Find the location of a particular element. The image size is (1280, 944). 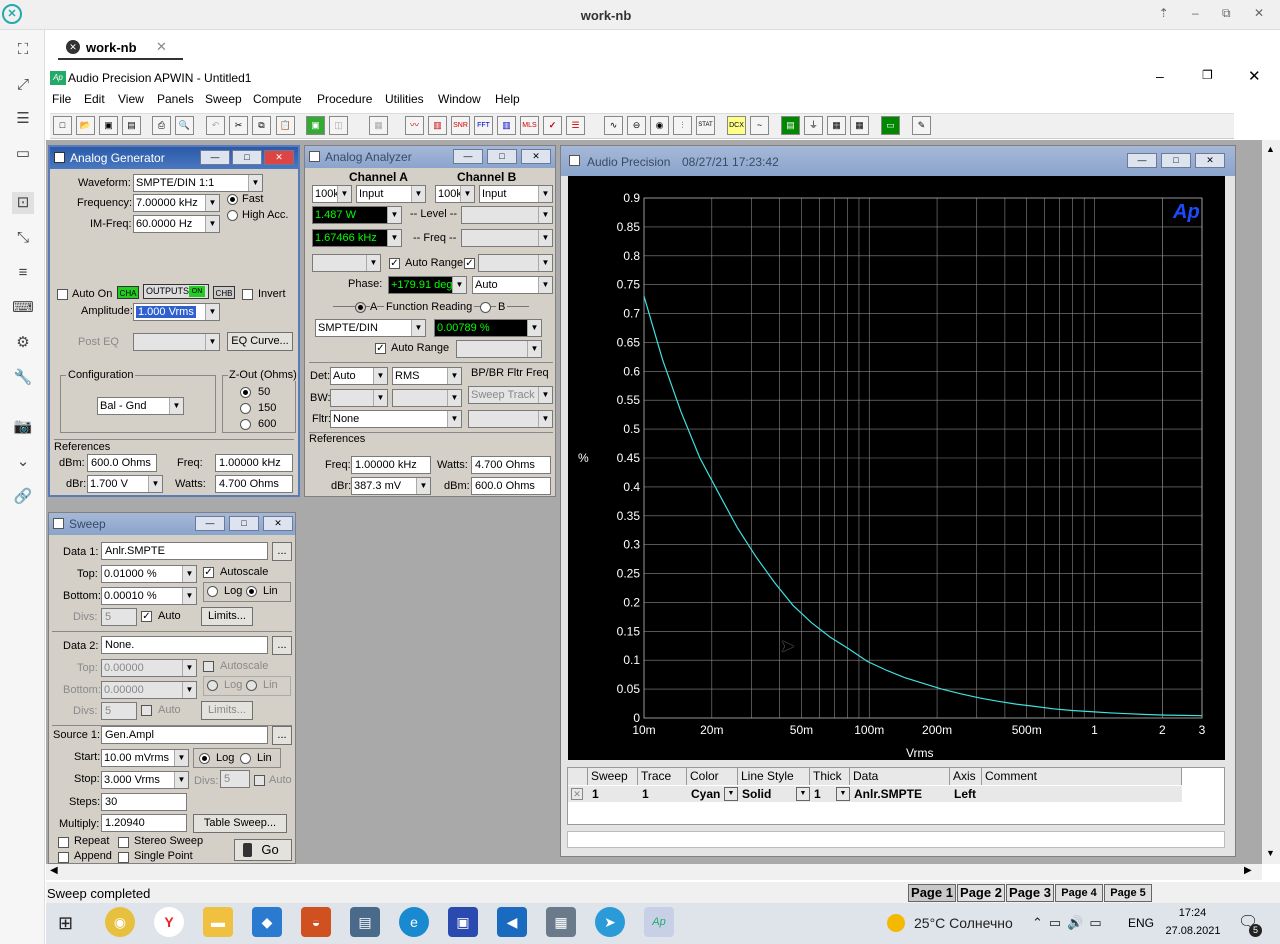

resize-icon: ⤡ is located at coordinates (23, 238).